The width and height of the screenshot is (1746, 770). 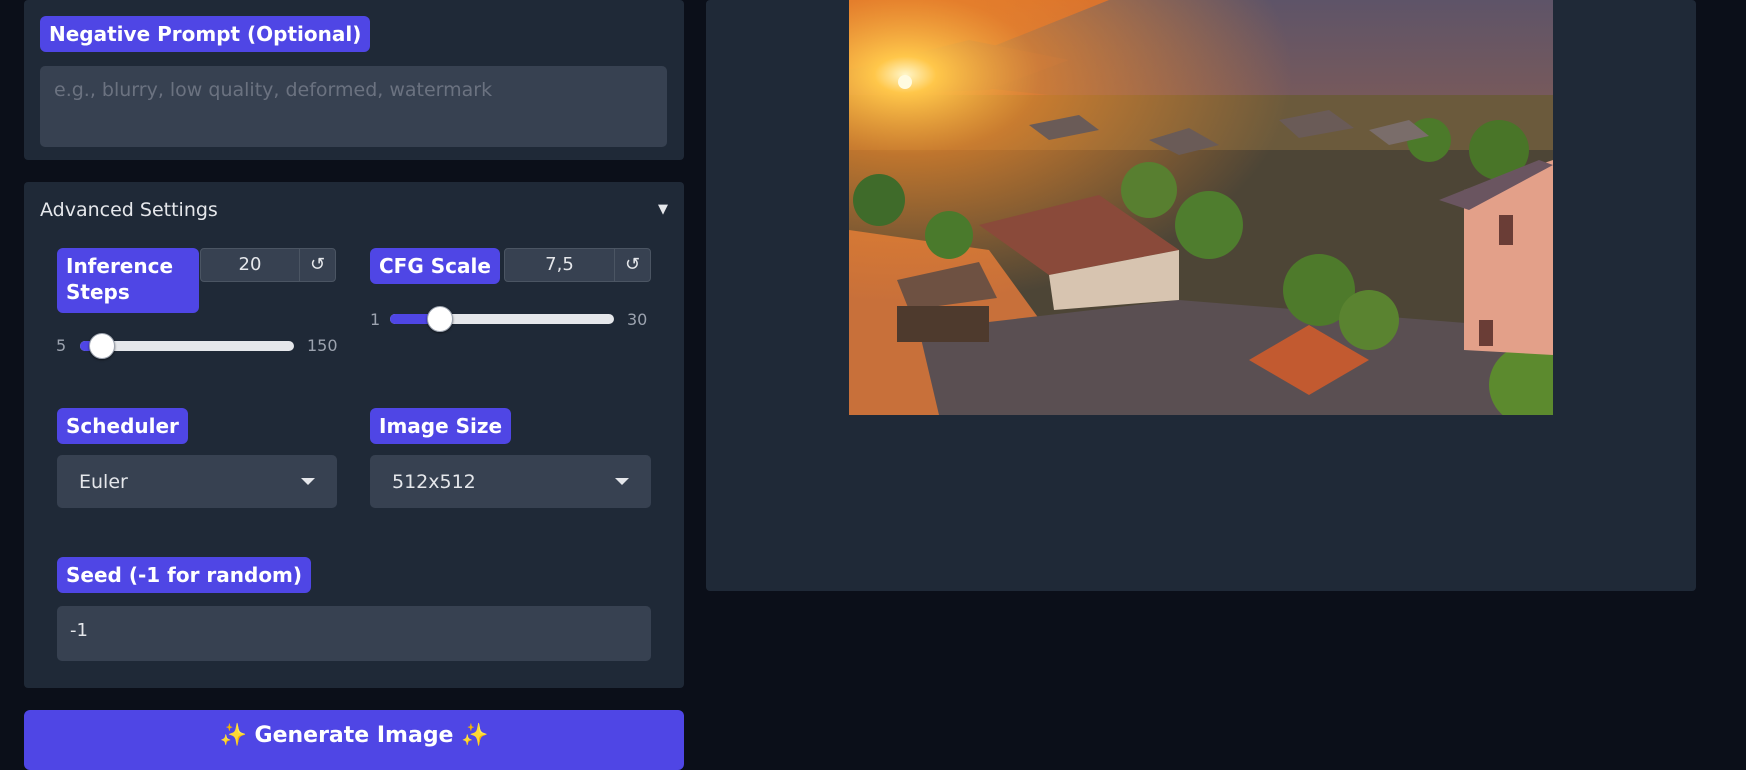 What do you see at coordinates (184, 575) in the screenshot?
I see `seed-label: Seed (-1 for random)` at bounding box center [184, 575].